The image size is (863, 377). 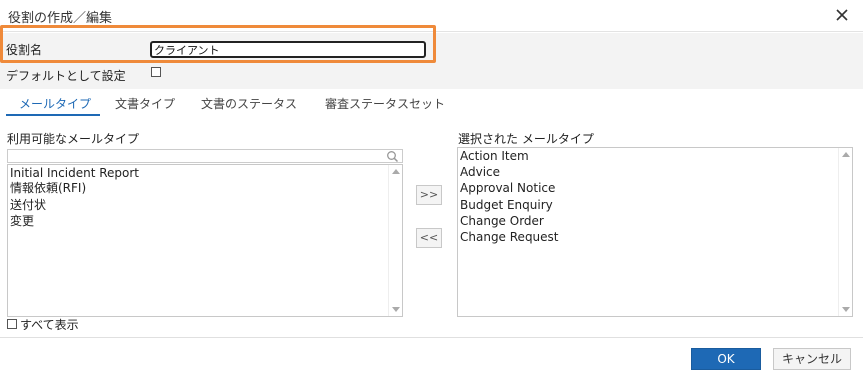 I want to click on dialog-footer: OK キャンセル, so click(x=431, y=357).